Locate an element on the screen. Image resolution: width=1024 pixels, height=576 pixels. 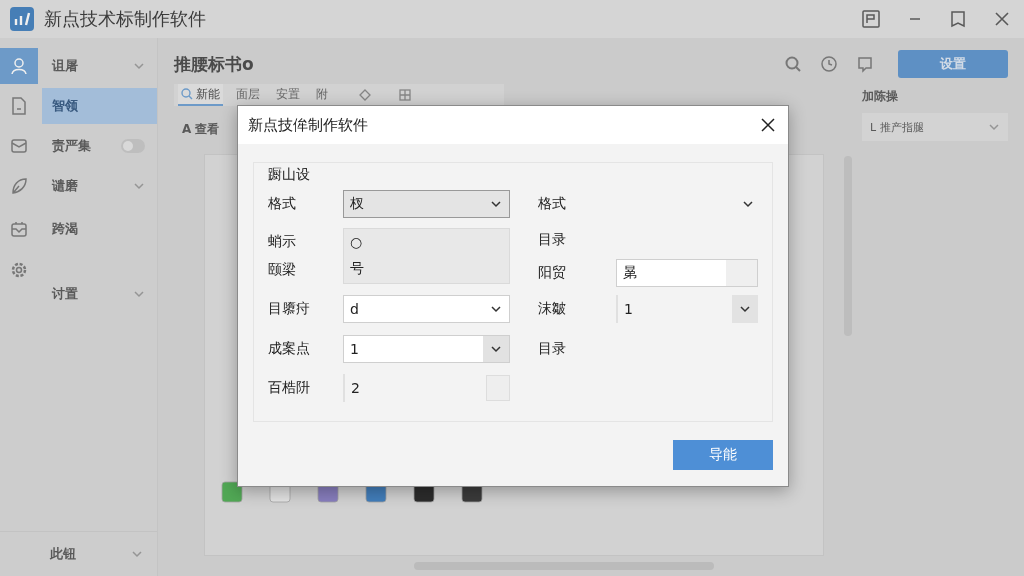
list-item: ○ is located at coordinates (426, 242).